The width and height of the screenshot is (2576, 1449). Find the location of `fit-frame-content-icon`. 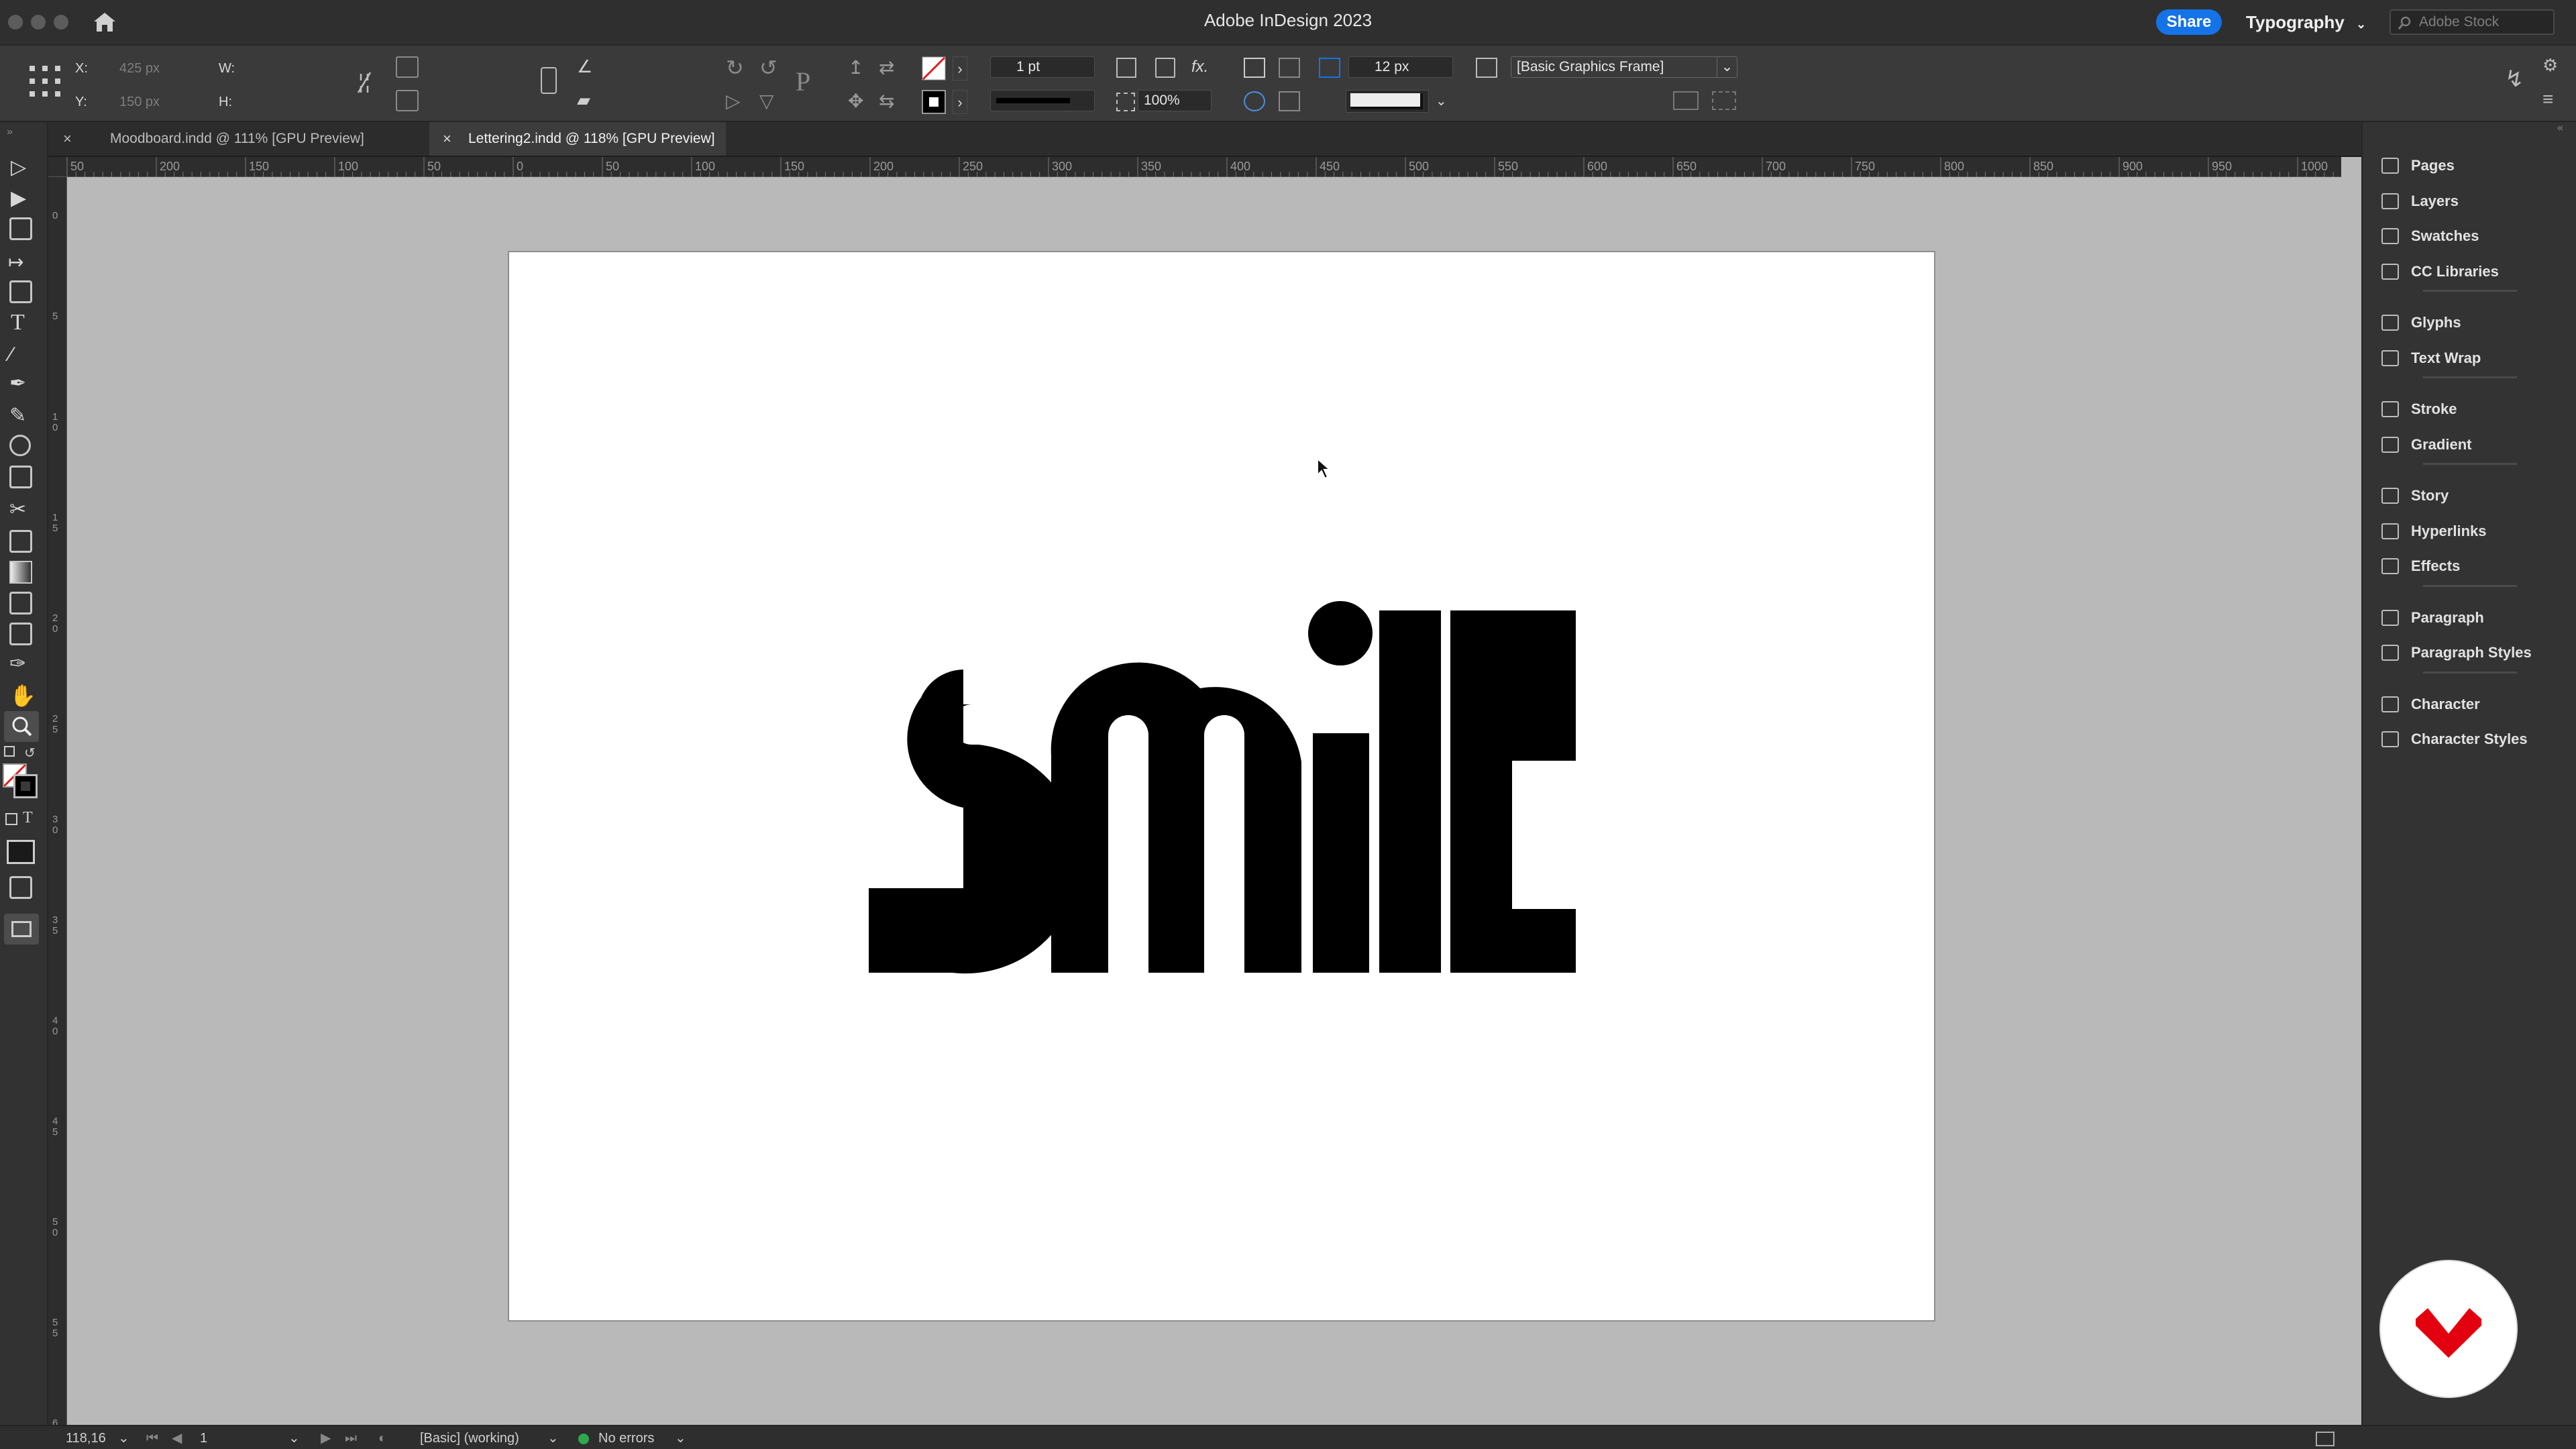

fit-frame-content-icon is located at coordinates (1165, 68).